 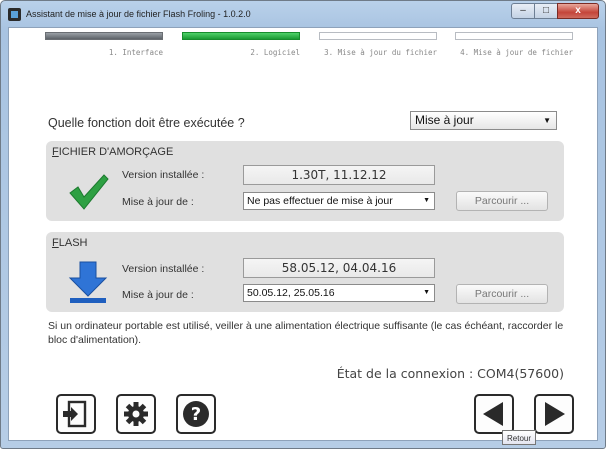 I want to click on window-controls: – □ x, so click(x=555, y=11).